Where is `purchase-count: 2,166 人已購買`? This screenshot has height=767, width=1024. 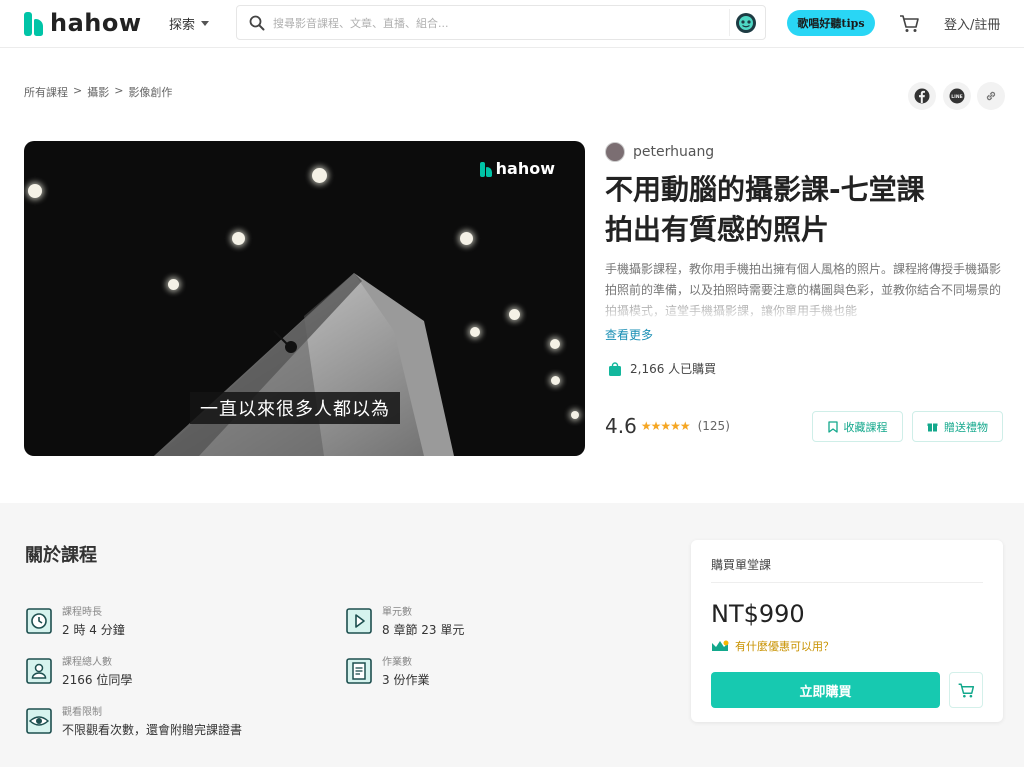 purchase-count: 2,166 人已購買 is located at coordinates (662, 368).